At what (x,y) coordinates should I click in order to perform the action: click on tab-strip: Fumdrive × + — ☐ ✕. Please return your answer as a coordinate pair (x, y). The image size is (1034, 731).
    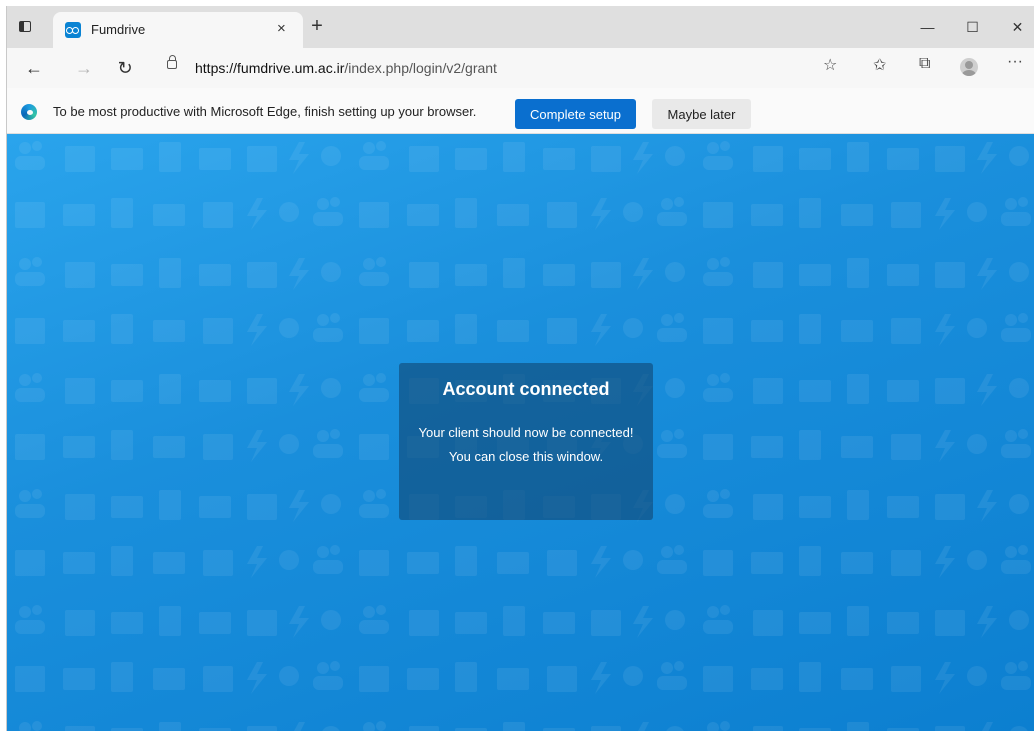
    Looking at the image, I should click on (520, 27).